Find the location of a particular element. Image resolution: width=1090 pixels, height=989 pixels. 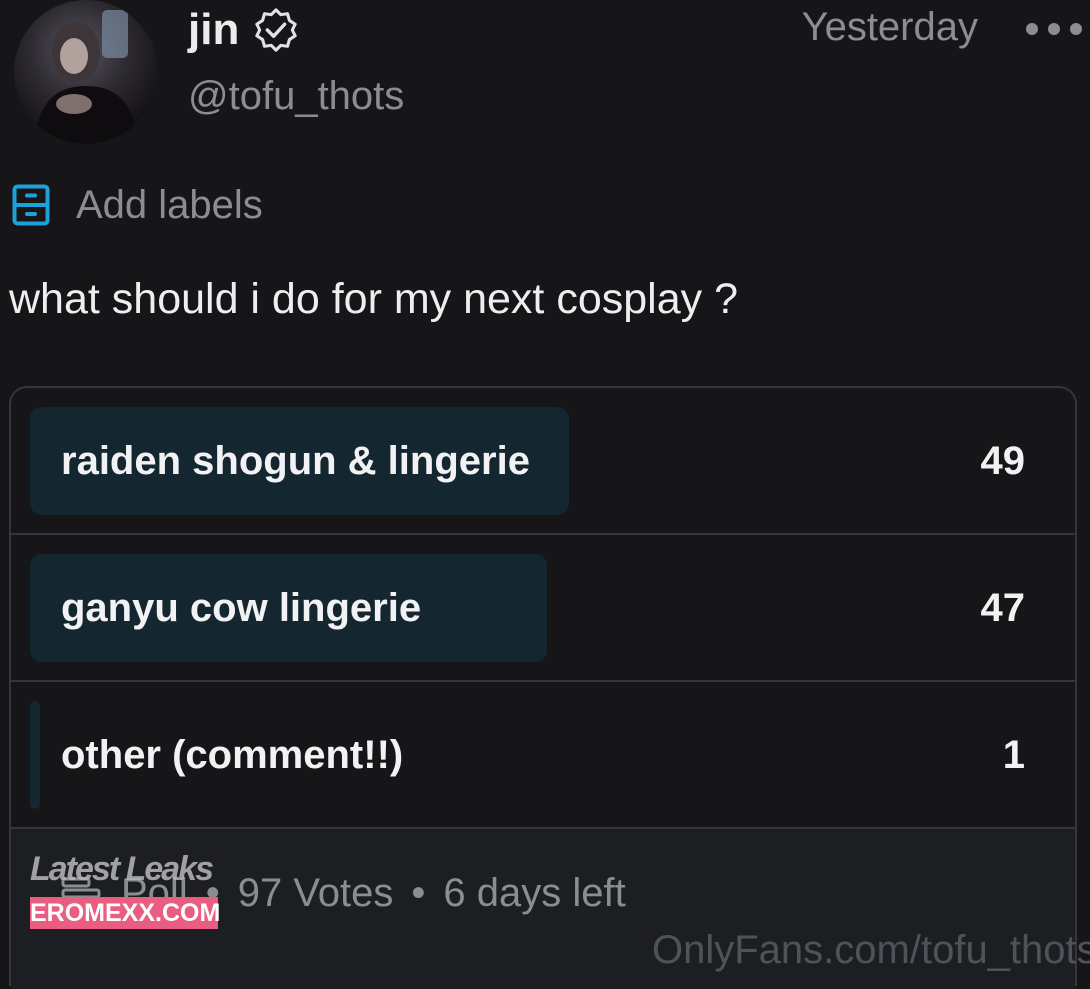

poll-option-count: 1 is located at coordinates (1013, 754).